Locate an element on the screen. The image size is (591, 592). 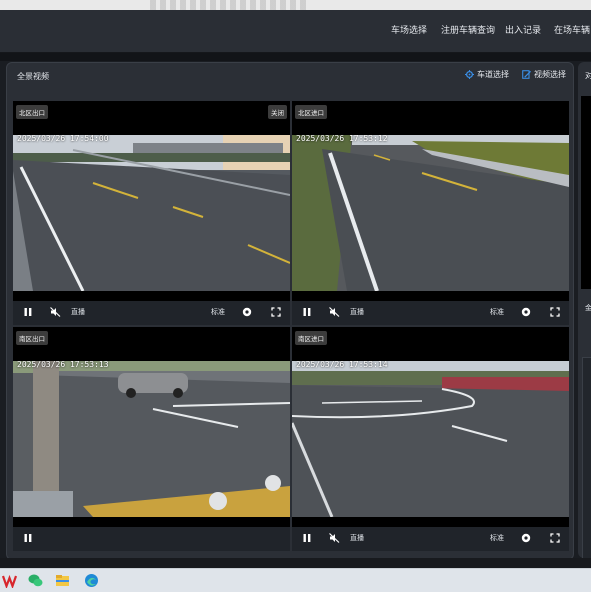
right-panel-label: 金 is located at coordinates (588, 308).